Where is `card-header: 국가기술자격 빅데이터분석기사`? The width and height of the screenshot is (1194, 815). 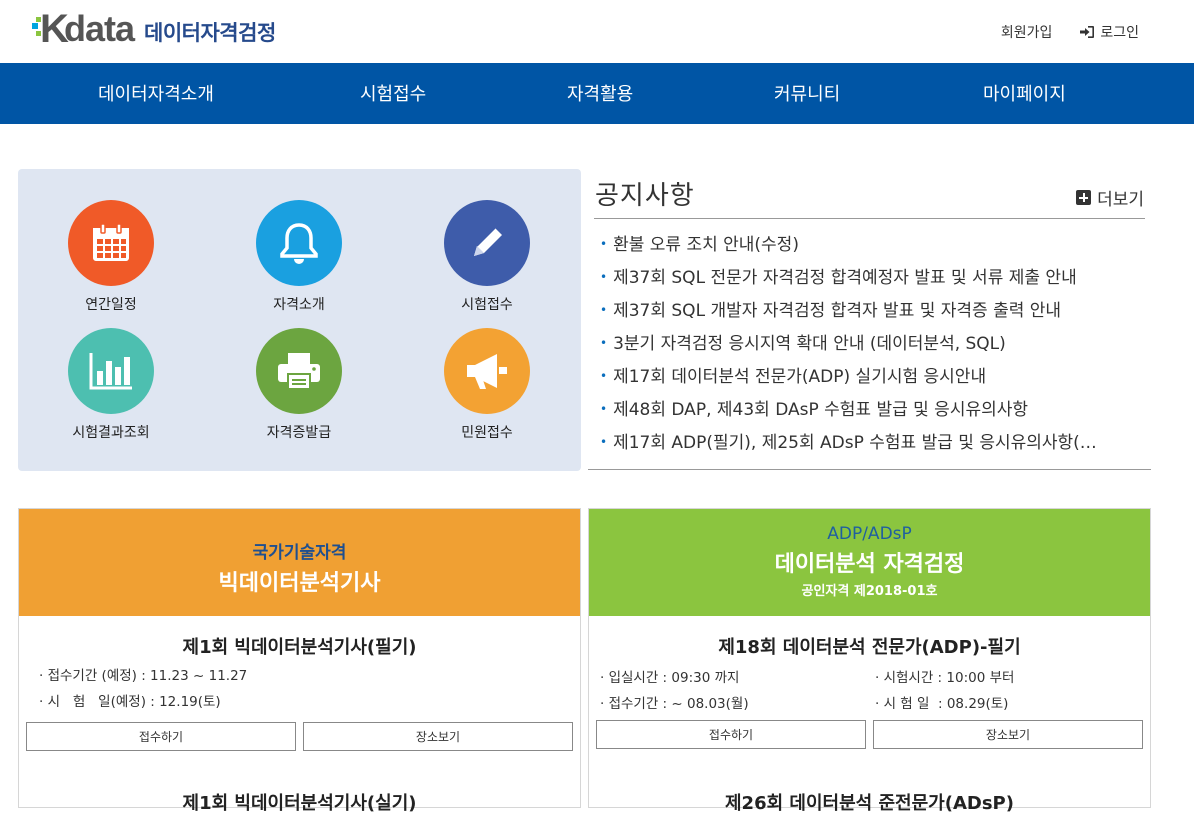
card-header: 국가기술자격 빅데이터분석기사 is located at coordinates (299, 562).